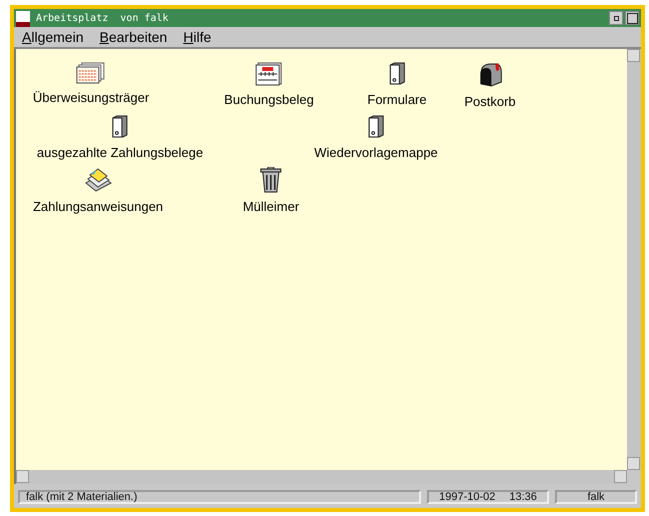  What do you see at coordinates (616, 18) in the screenshot?
I see `minimize-button` at bounding box center [616, 18].